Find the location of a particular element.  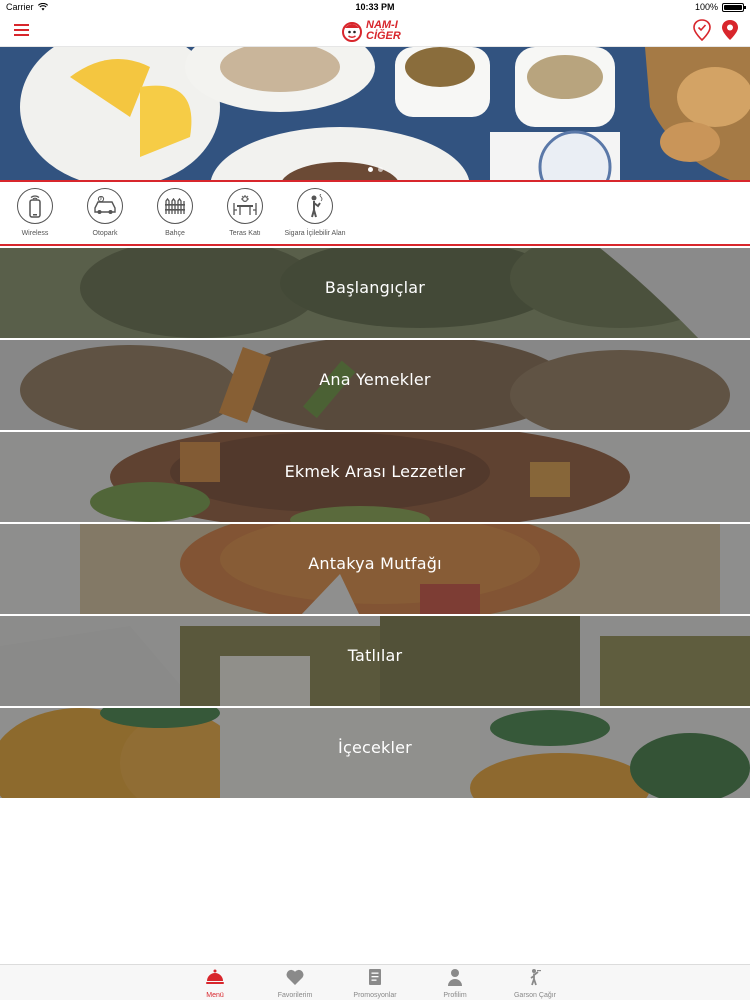

tab-profile: Profilim is located at coordinates (455, 982).